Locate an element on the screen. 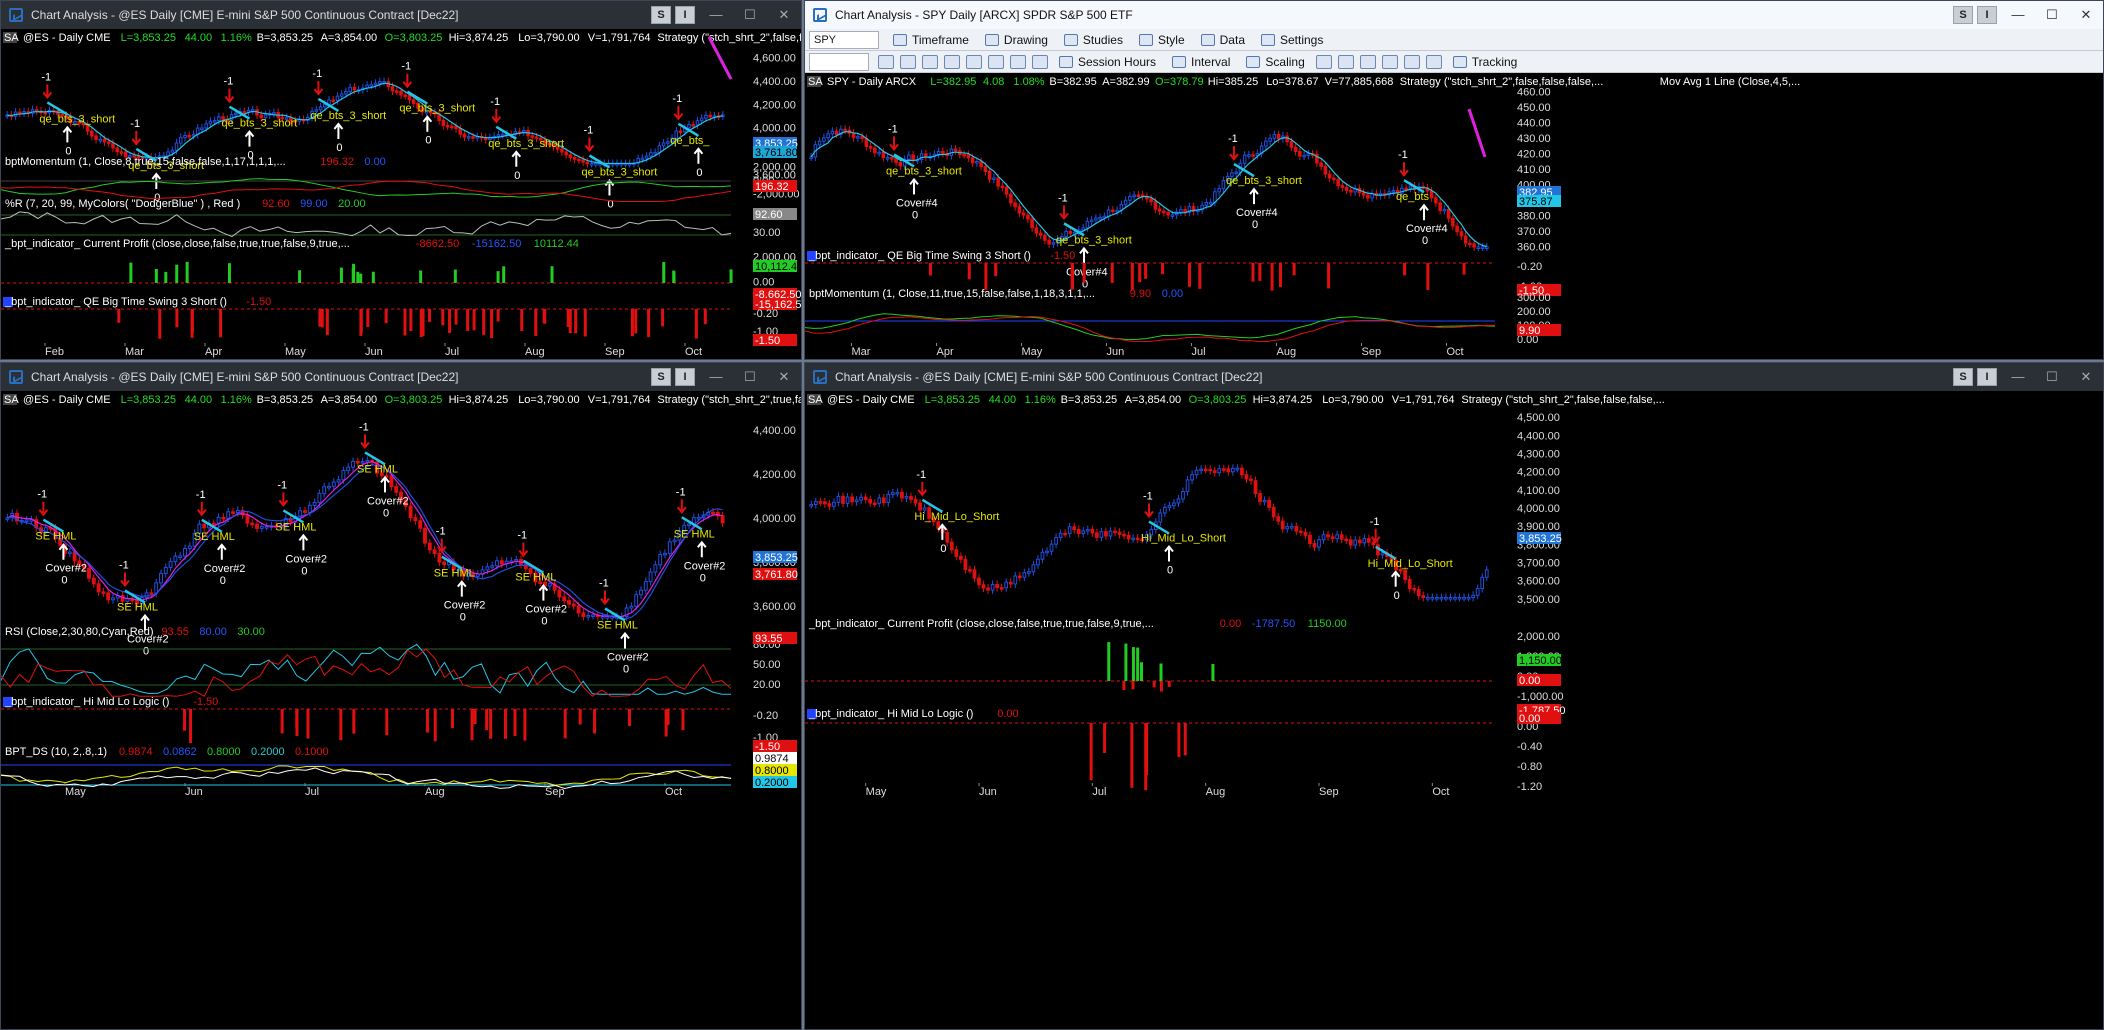 The image size is (2104, 1030). volume-icon is located at coordinates (1345, 61).